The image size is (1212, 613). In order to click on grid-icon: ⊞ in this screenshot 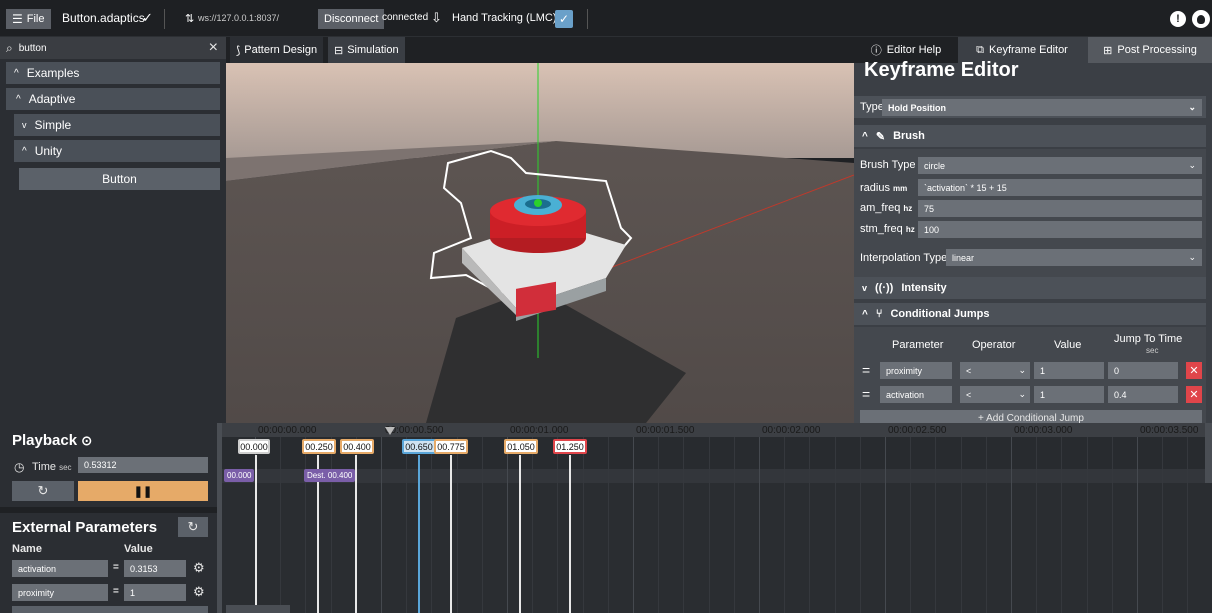, I will do `click(1108, 50)`.